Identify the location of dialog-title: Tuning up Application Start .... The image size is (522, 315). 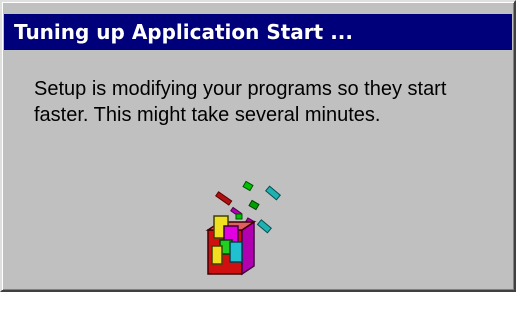
(183, 32).